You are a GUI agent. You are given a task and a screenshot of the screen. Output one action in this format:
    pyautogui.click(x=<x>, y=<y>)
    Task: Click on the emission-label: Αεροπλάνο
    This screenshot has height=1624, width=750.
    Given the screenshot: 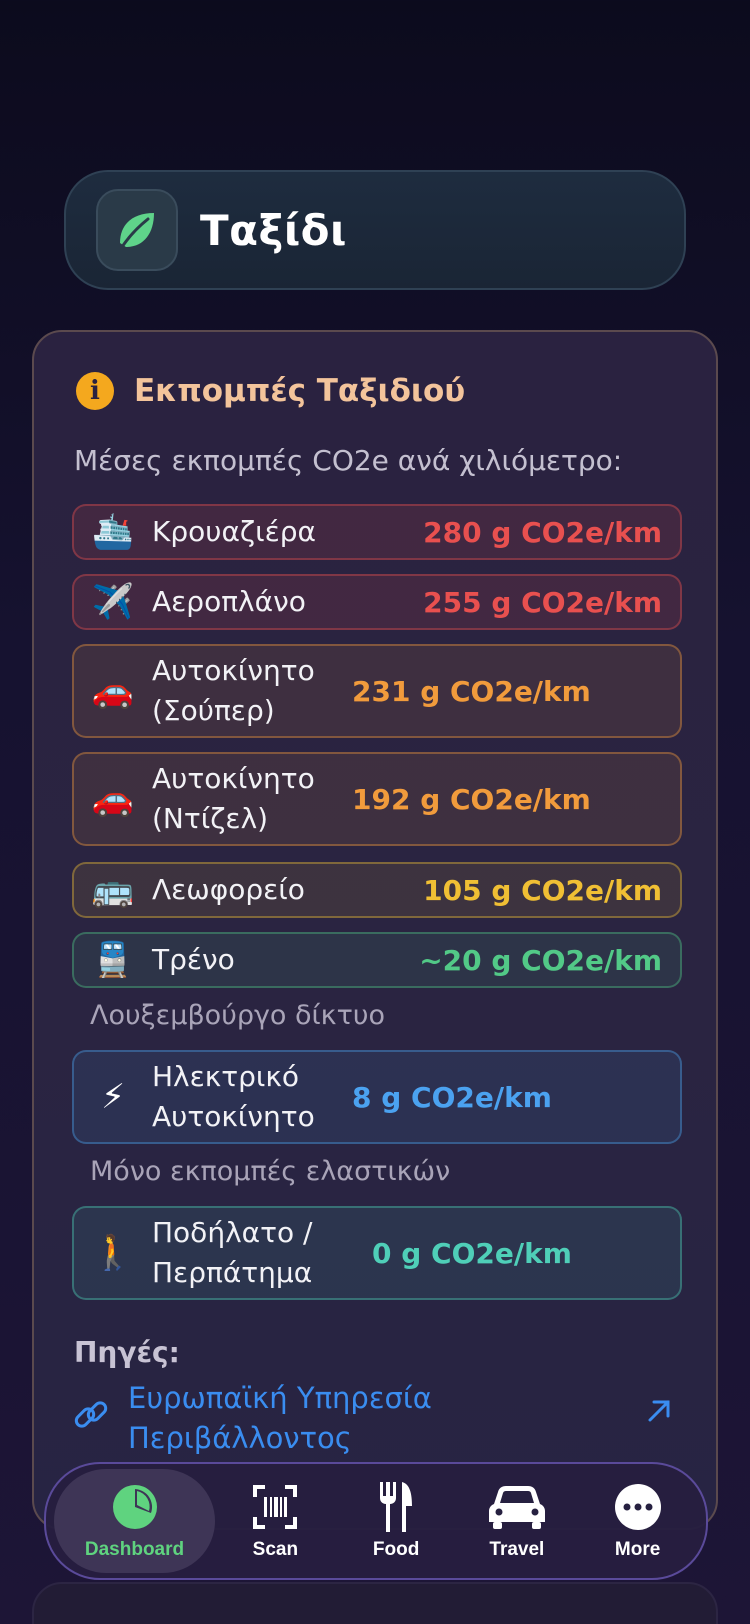 What is the action you would take?
    pyautogui.click(x=229, y=601)
    